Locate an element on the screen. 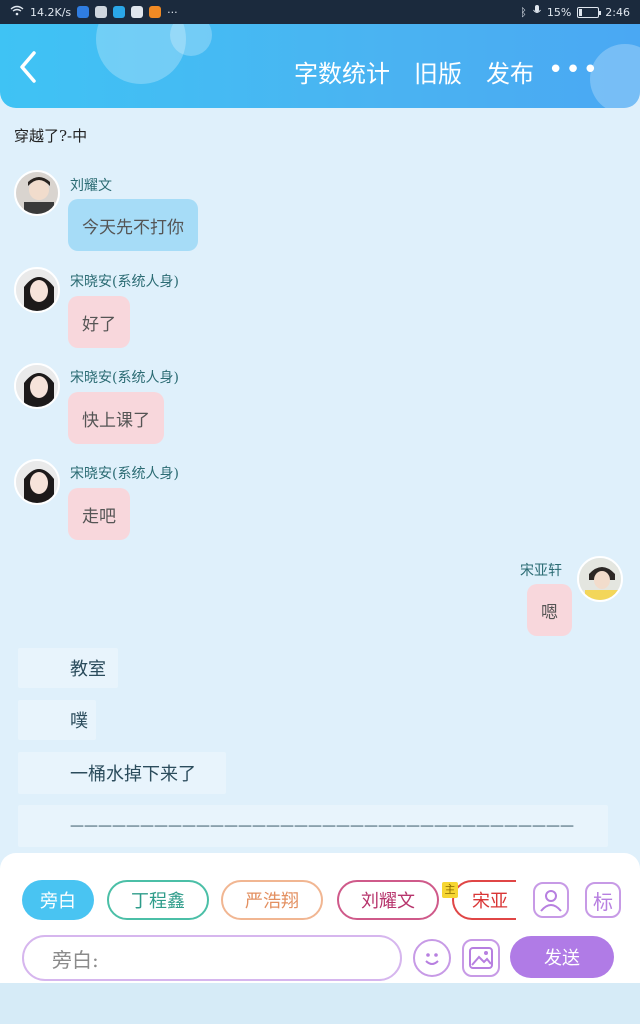 The width and height of the screenshot is (640, 1024). input-panel: 旁白 丁程鑫 严浩翔 刘耀文 宋亚 主 标 旁白: 发送 is located at coordinates (320, 918).